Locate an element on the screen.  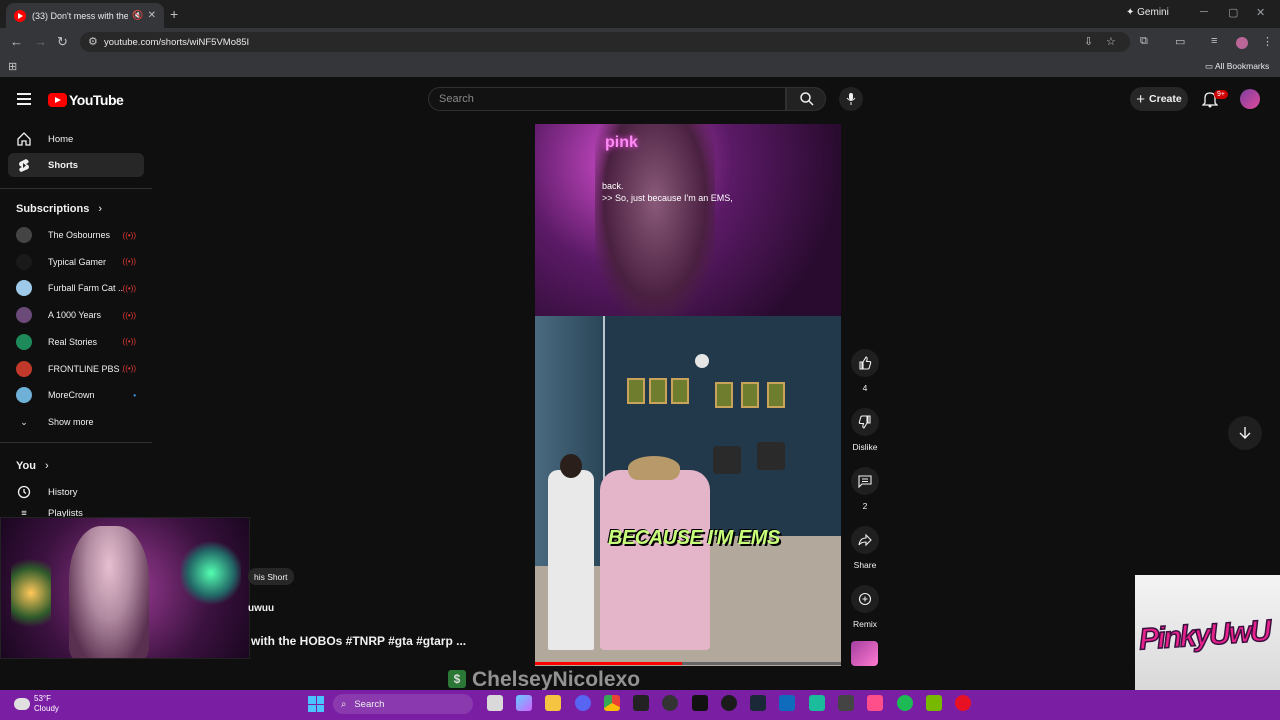
task-view-icon is located at coordinates (495, 703).